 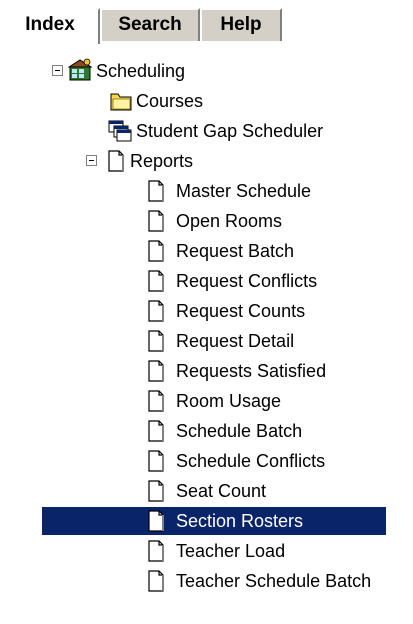 I want to click on tree-node-report: Request Conflicts, so click(x=206, y=281).